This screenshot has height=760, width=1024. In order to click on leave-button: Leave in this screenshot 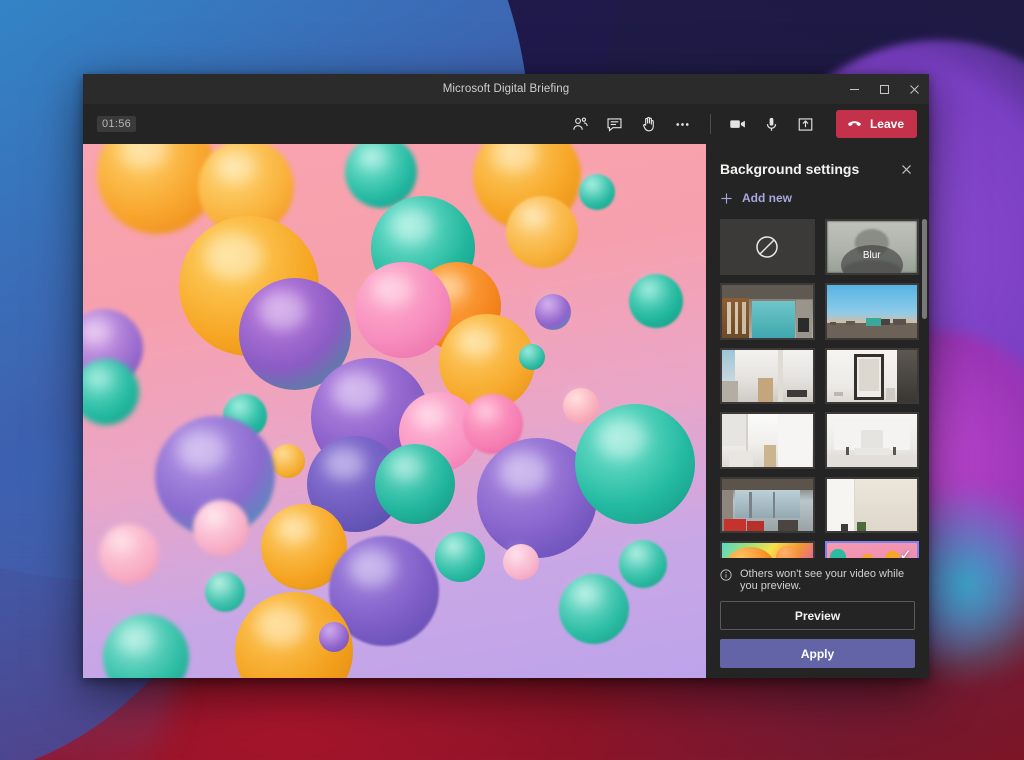, I will do `click(876, 124)`.